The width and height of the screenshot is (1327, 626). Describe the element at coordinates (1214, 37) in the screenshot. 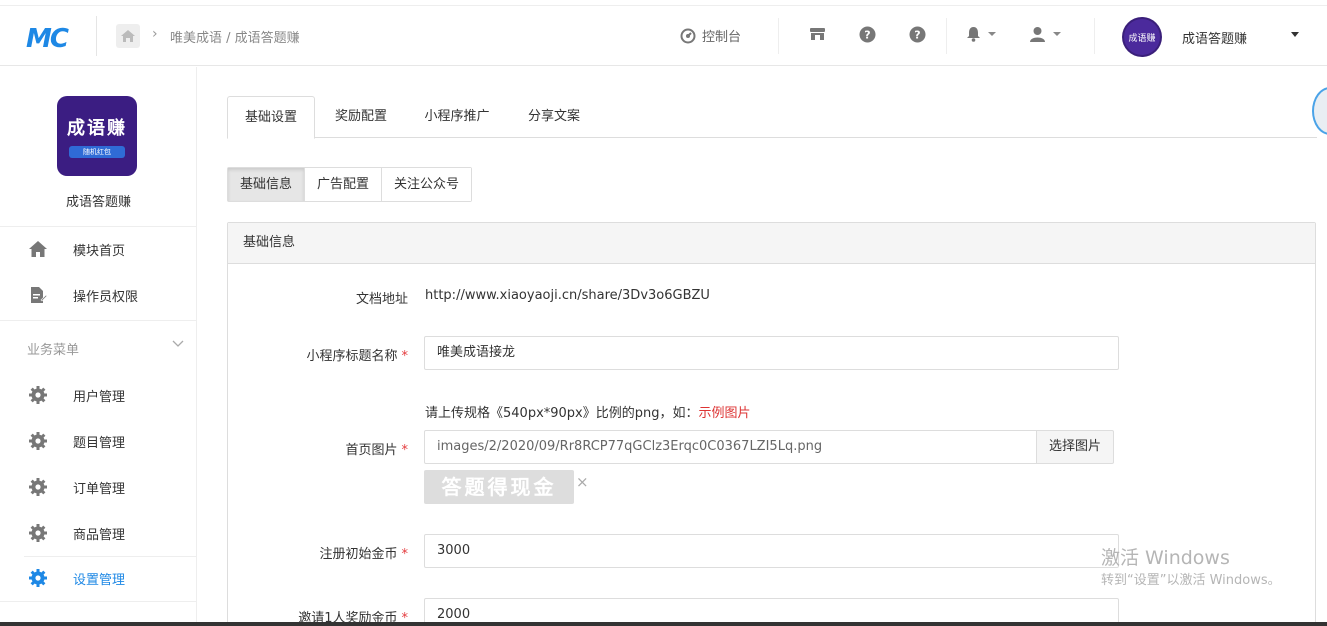

I see `account-name: 成语答题赚` at that location.